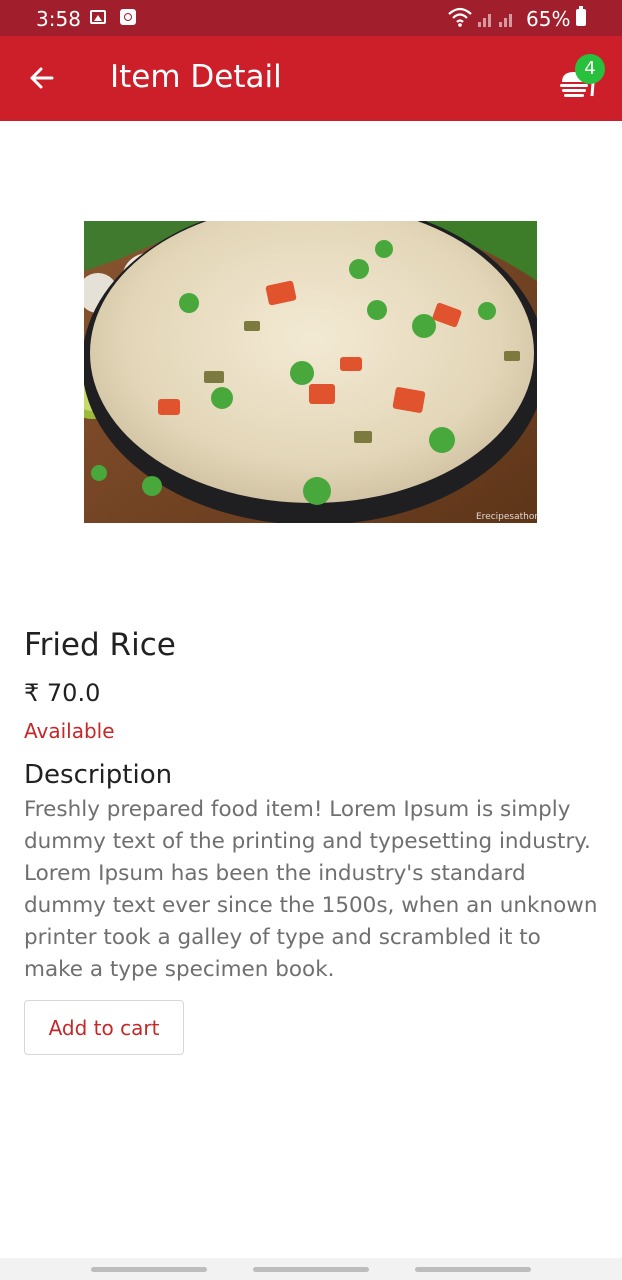  I want to click on gesture-navigation-bar, so click(311, 1269).